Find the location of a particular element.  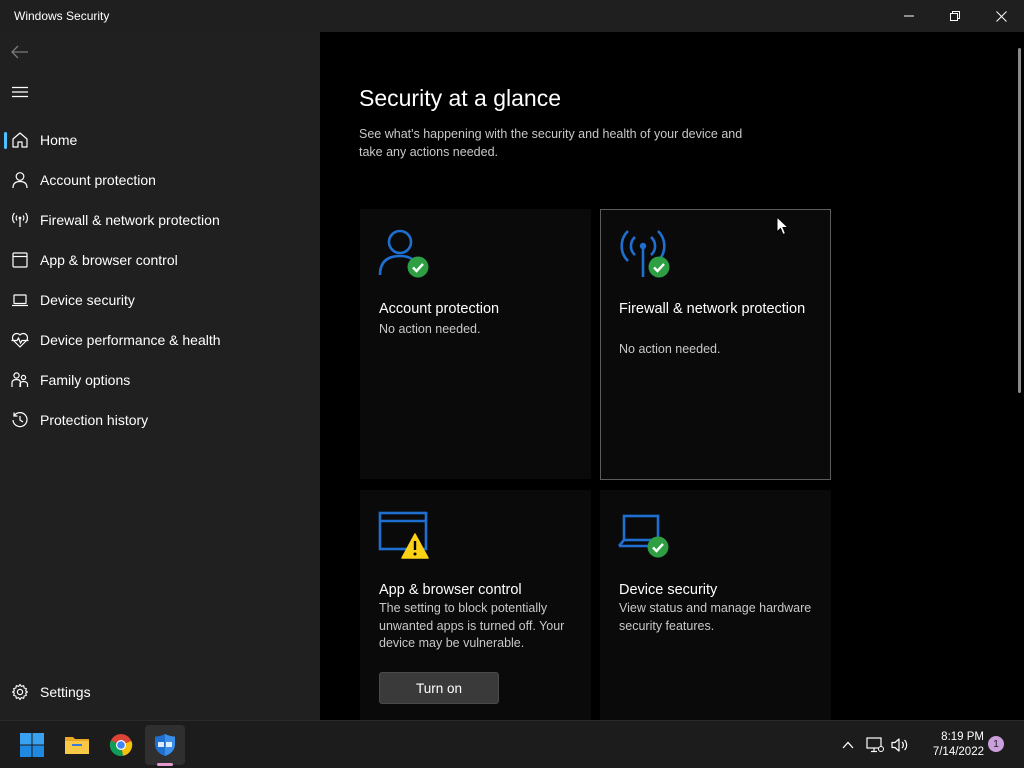

title-bar: Windows Security is located at coordinates (512, 16).